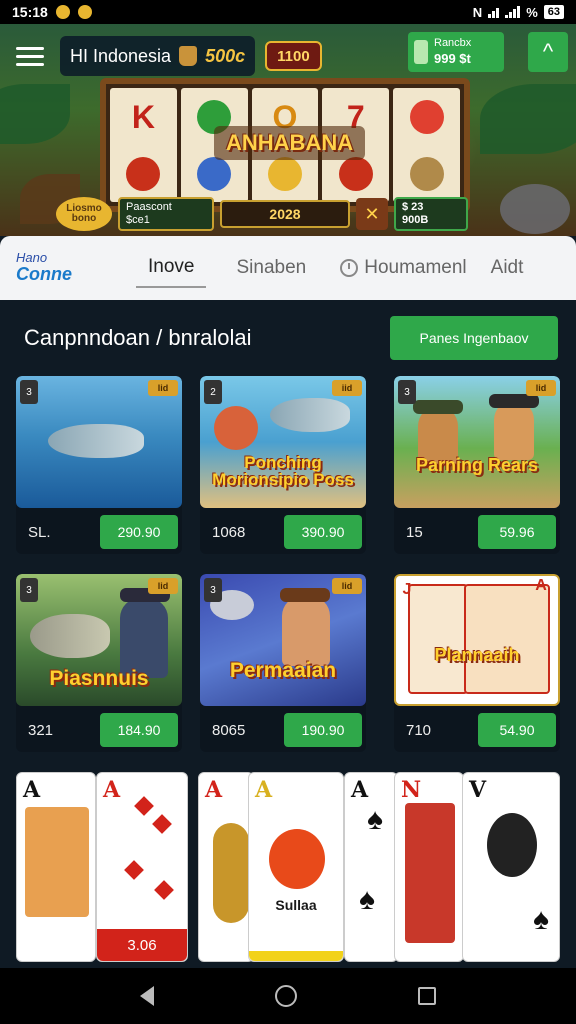 Image resolution: width=576 pixels, height=1024 pixels. I want to click on section-title: Canpnndoan / bnralolai, so click(138, 337).